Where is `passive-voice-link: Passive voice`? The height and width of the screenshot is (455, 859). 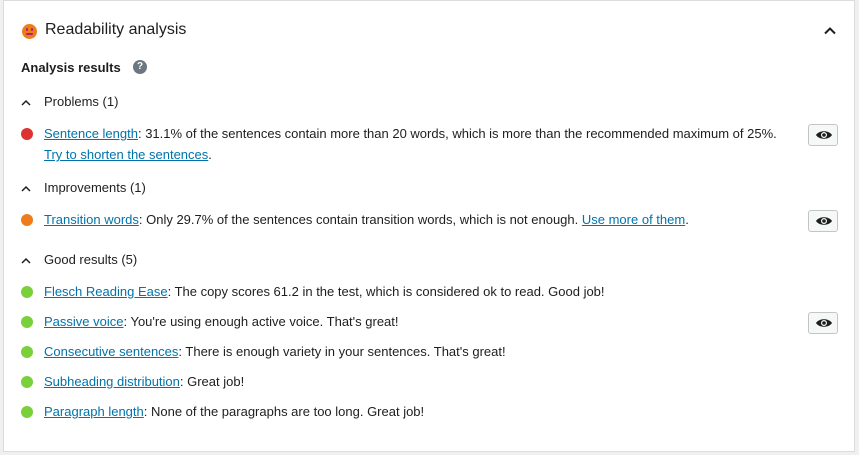 passive-voice-link: Passive voice is located at coordinates (83, 321).